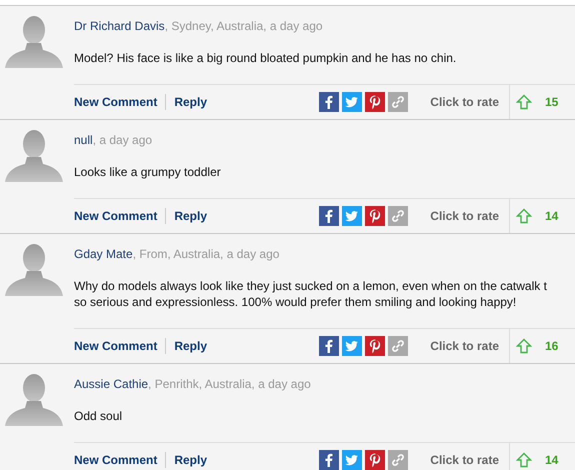  I want to click on comment-text: Model? His face is like a big round bloated pumpkin and he has no chin., so click(266, 58).